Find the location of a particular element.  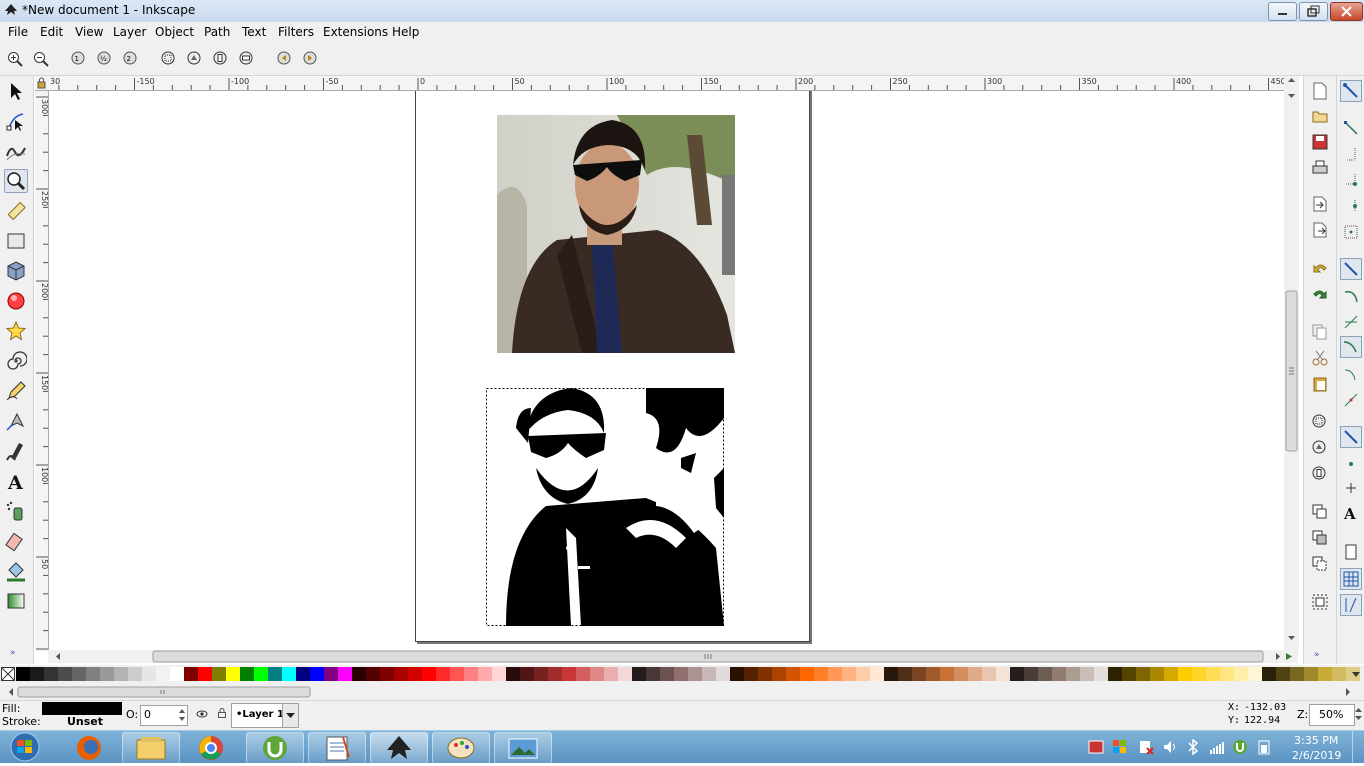

menu-extensions: Extensions is located at coordinates (355, 32).